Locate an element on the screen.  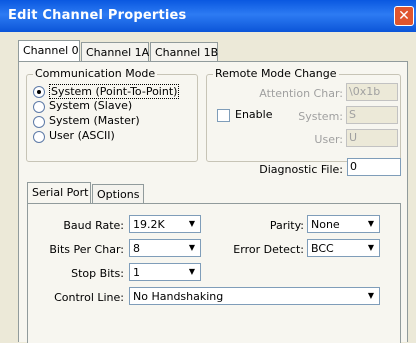
parity-value: None is located at coordinates (325, 224).